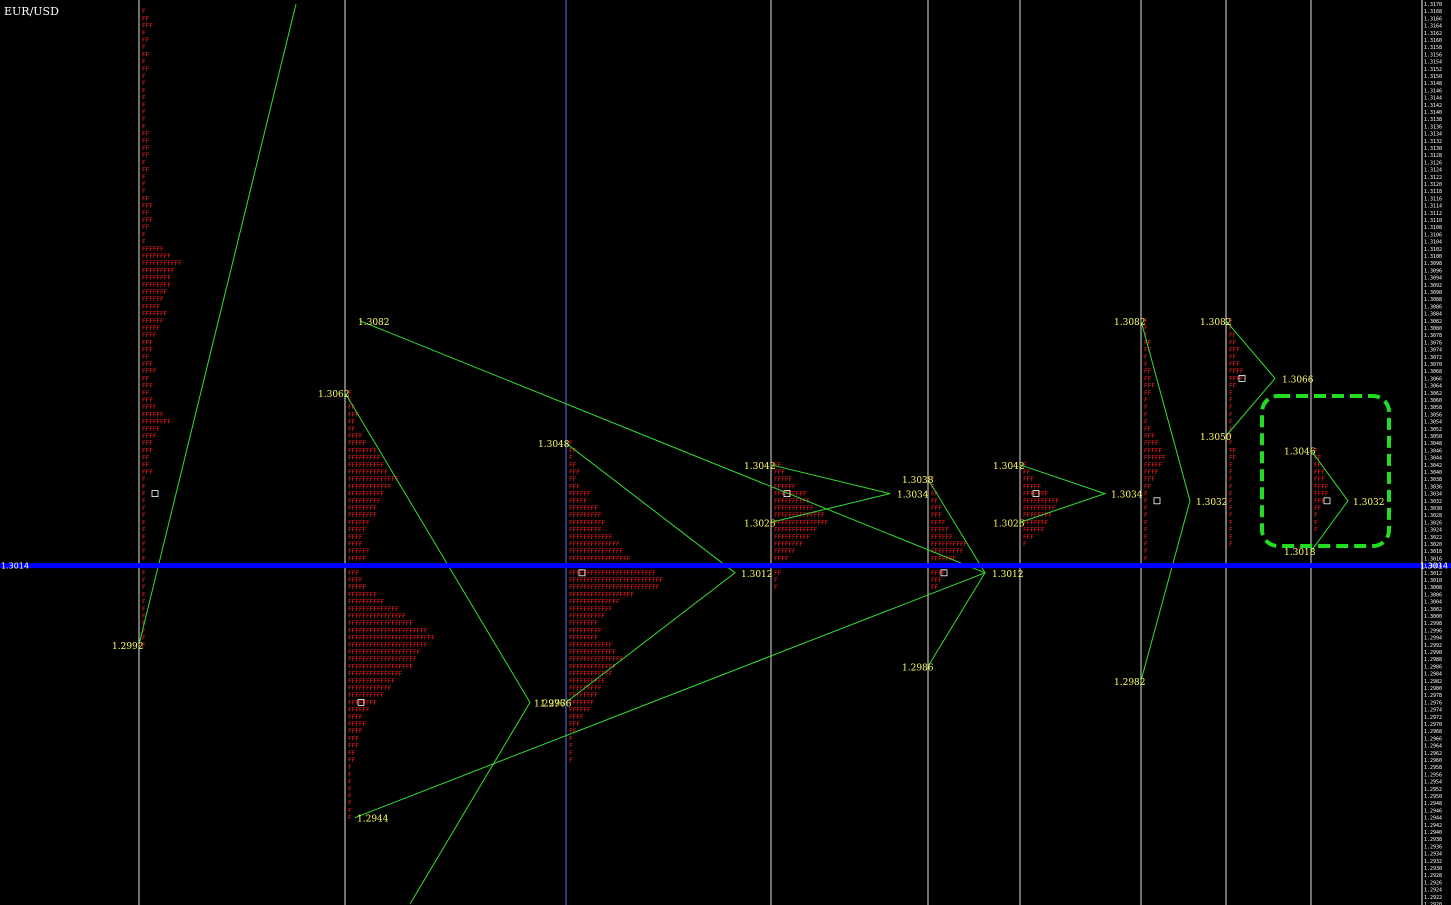 The height and width of the screenshot is (905, 1451). What do you see at coordinates (1433, 63) in the screenshot?
I see `axis-tick-label: 1.3154` at bounding box center [1433, 63].